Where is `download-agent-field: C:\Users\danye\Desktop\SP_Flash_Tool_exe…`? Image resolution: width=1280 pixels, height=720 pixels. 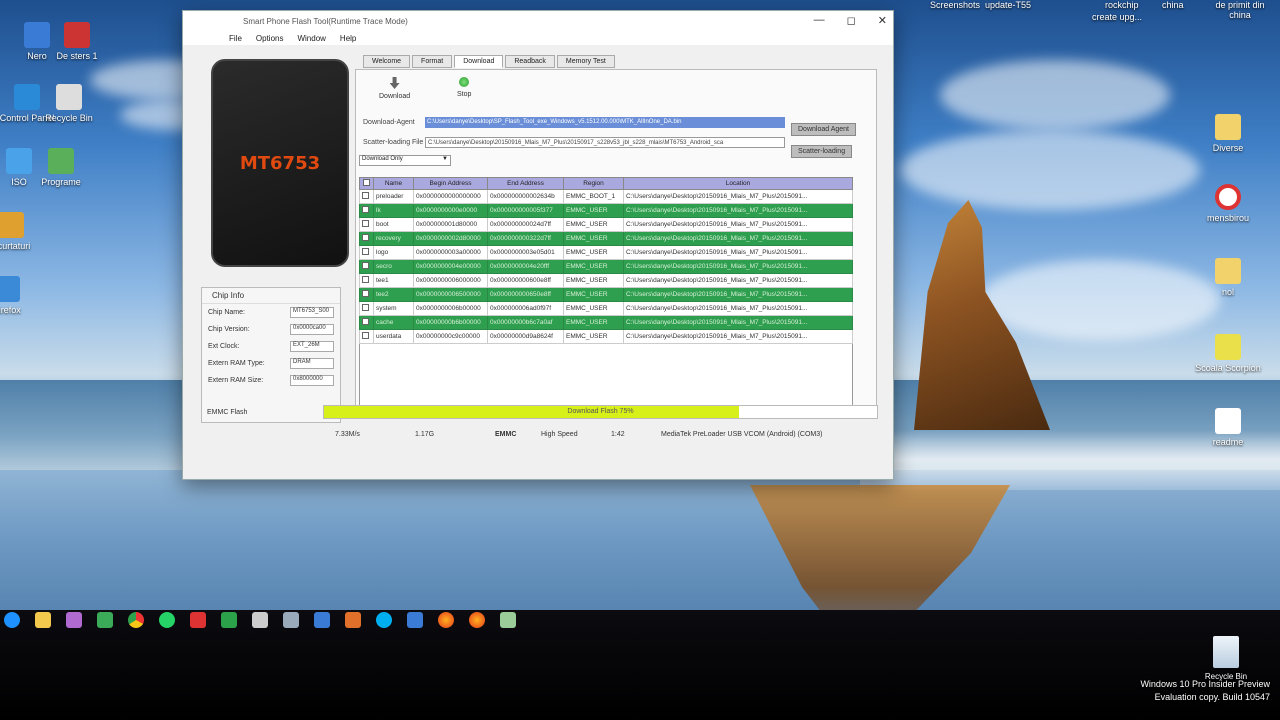 download-agent-field: C:\Users\danye\Desktop\SP_Flash_Tool_exe… is located at coordinates (605, 122).